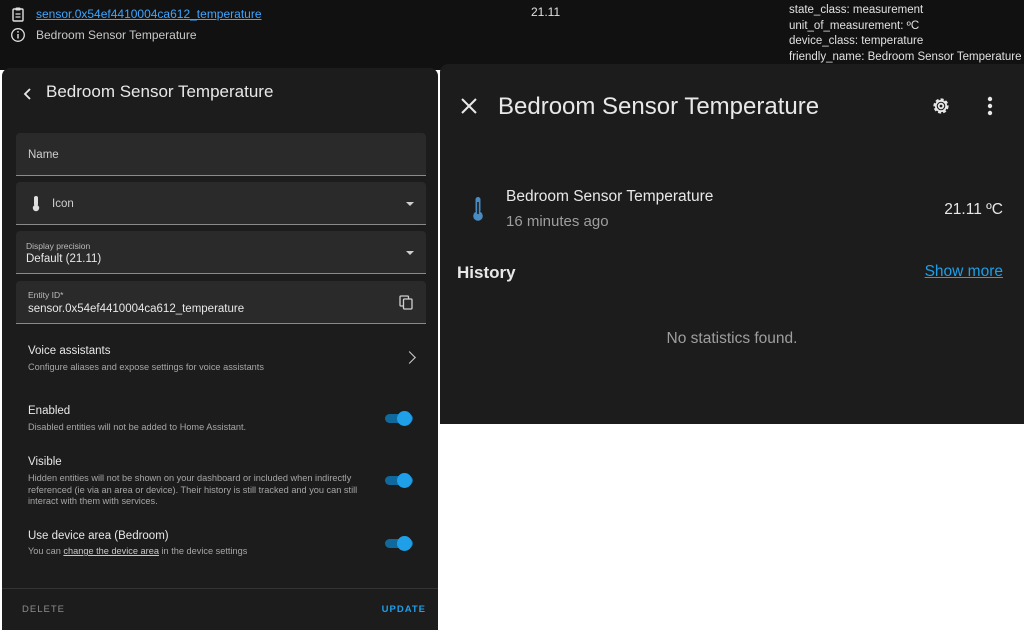  Describe the element at coordinates (221, 252) in the screenshot. I see `display-precision-select: Display precision Default (21.11)` at that location.